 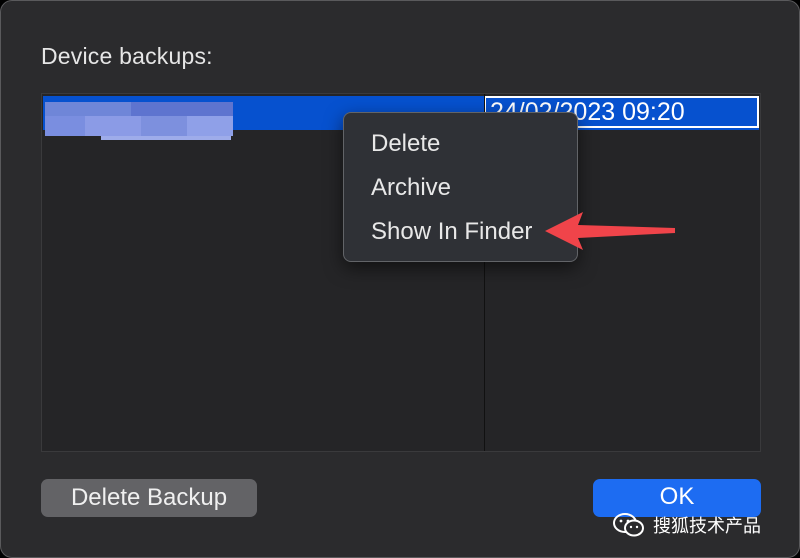 What do you see at coordinates (628, 525) in the screenshot?
I see `wechat-icon` at bounding box center [628, 525].